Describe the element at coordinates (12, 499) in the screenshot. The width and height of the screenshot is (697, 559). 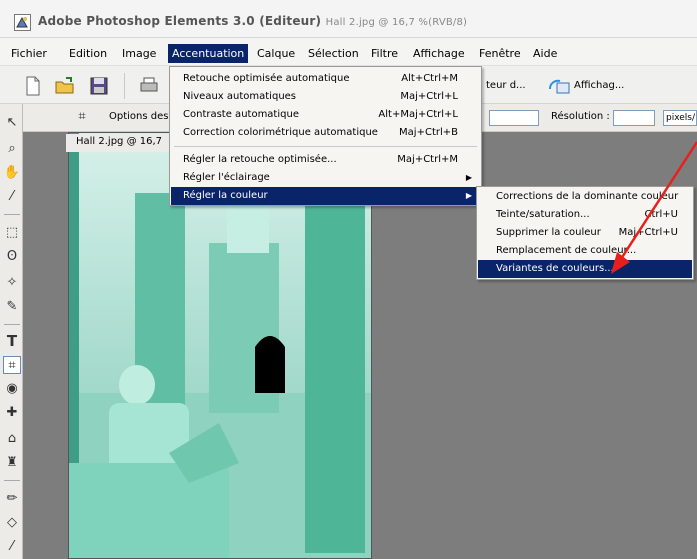
I see `pencil-tool-icon: ✏` at that location.